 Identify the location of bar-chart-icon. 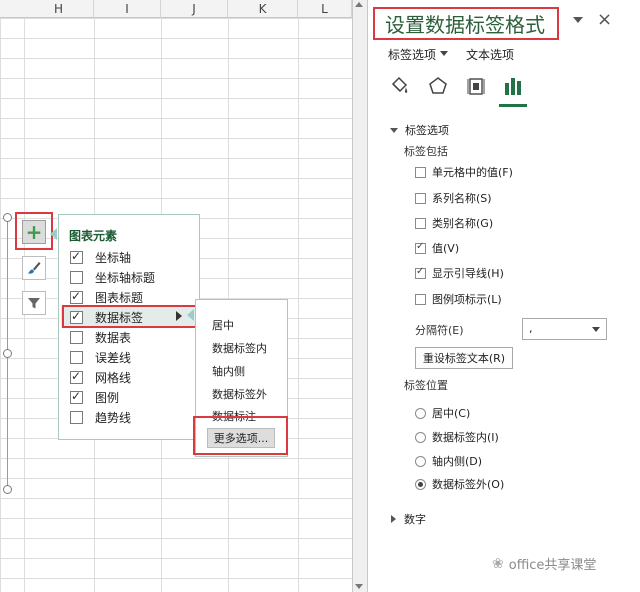
(513, 86).